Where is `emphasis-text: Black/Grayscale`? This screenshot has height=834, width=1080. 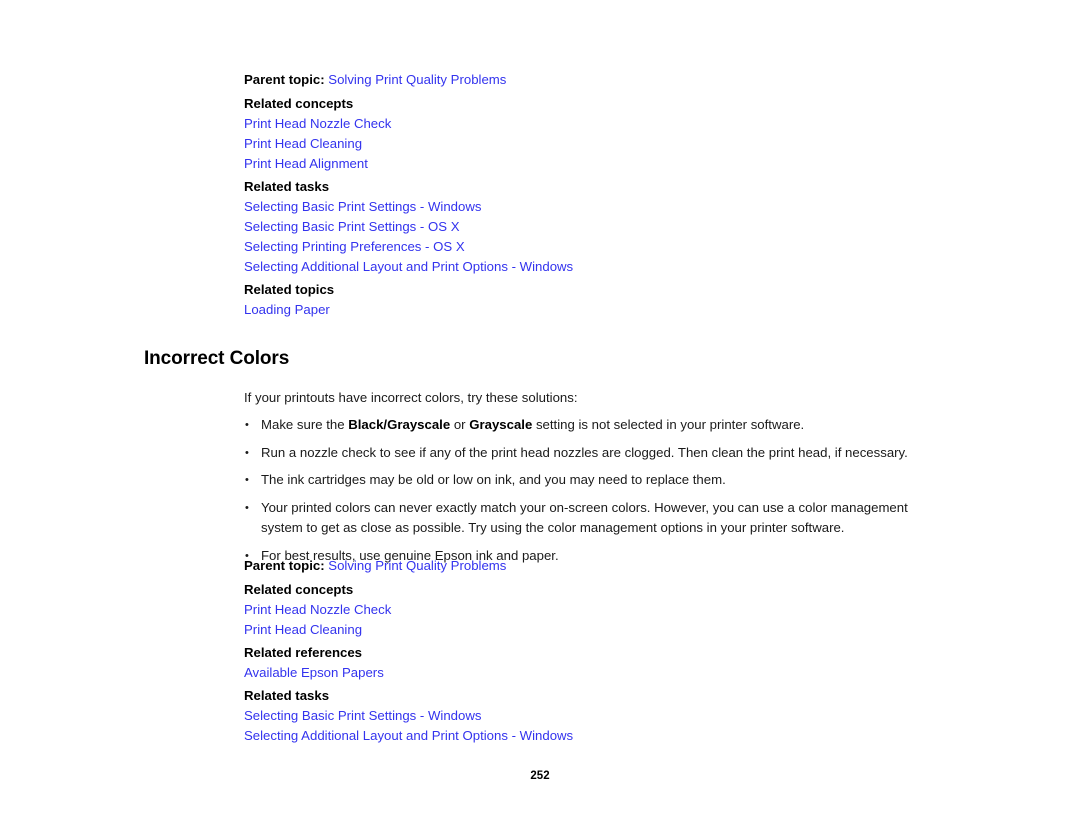 emphasis-text: Black/Grayscale is located at coordinates (399, 424).